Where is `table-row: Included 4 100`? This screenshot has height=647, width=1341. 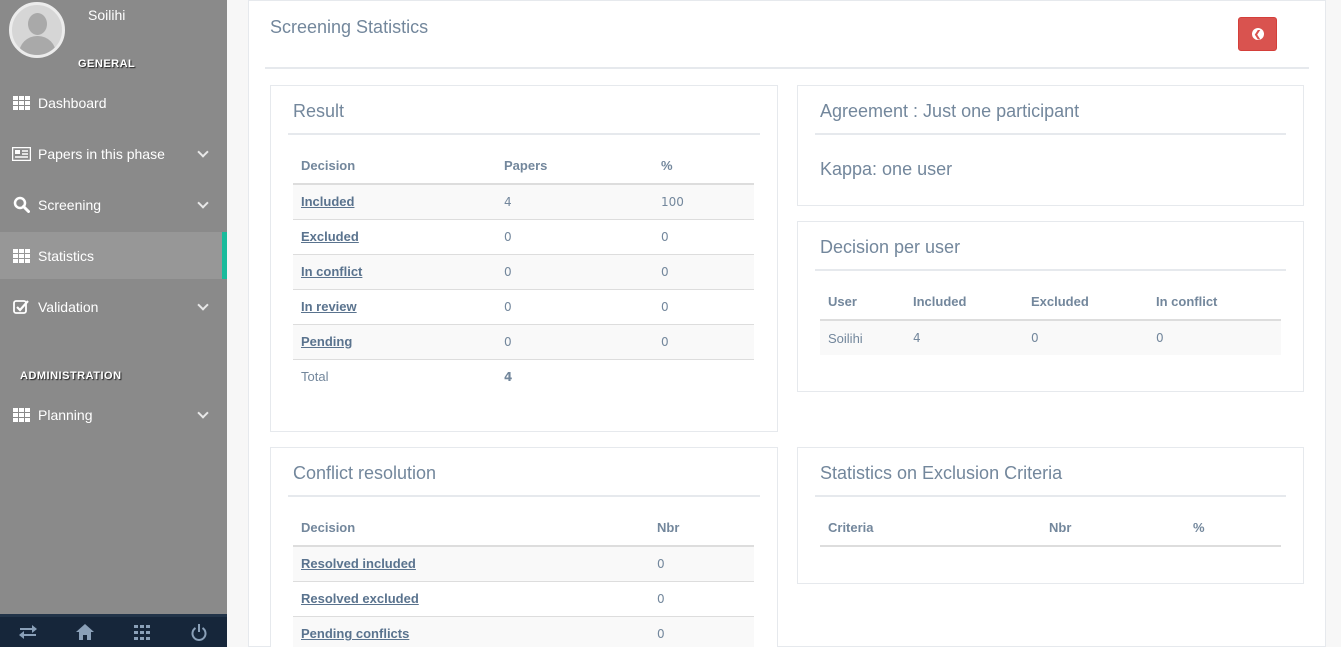 table-row: Included 4 100 is located at coordinates (523, 201).